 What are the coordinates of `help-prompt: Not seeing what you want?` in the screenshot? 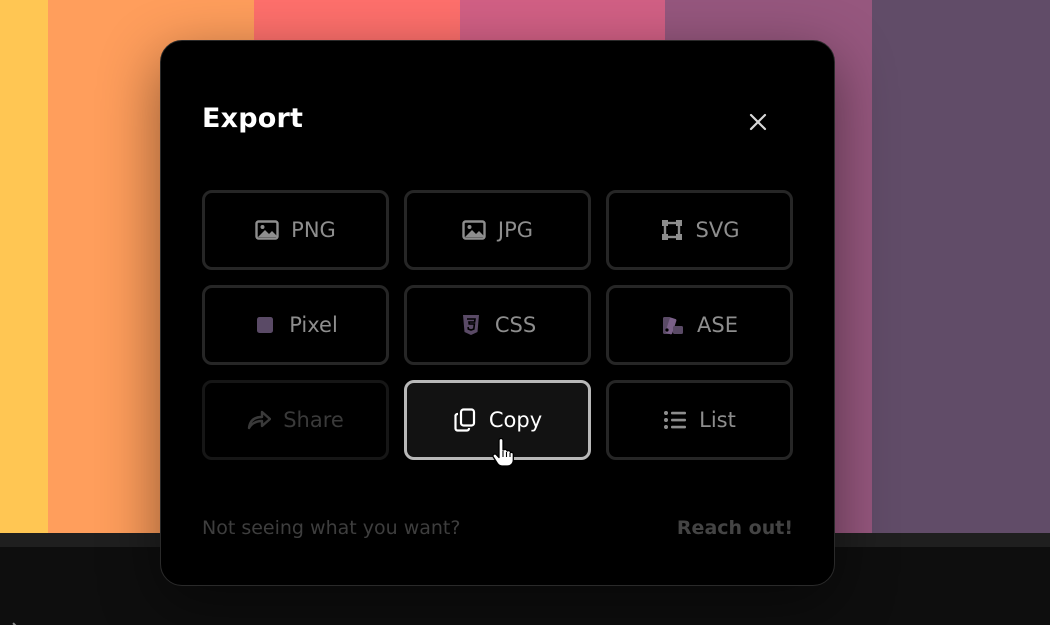 It's located at (331, 528).